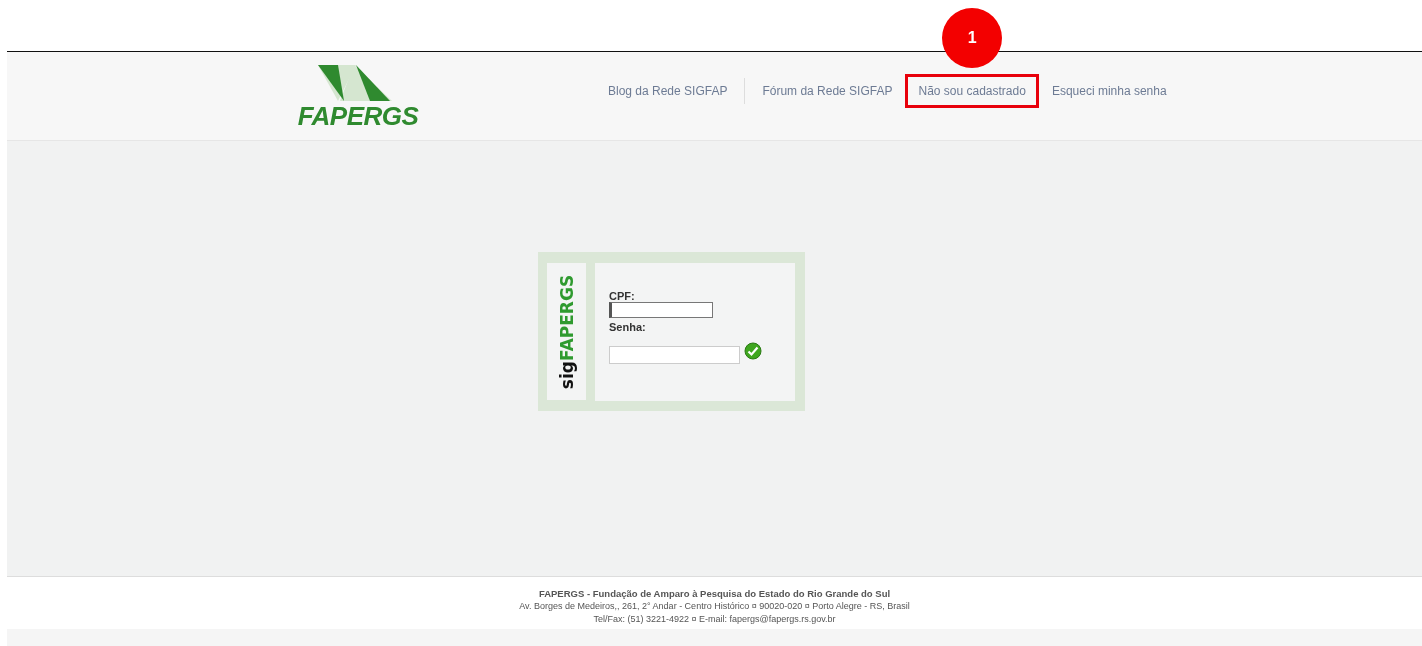 This screenshot has height=646, width=1422. What do you see at coordinates (355, 83) in the screenshot?
I see `logo-triangles-icon` at bounding box center [355, 83].